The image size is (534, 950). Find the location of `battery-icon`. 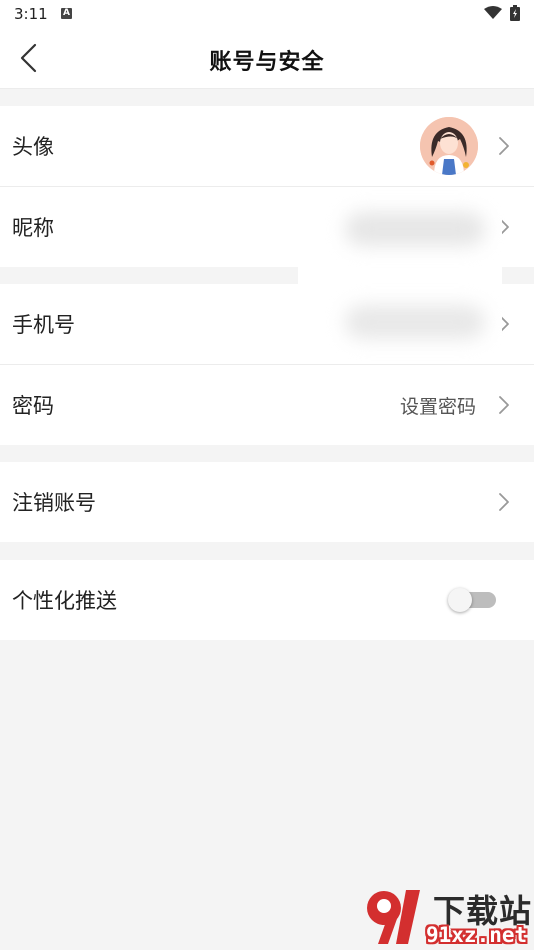

battery-icon is located at coordinates (515, 13).